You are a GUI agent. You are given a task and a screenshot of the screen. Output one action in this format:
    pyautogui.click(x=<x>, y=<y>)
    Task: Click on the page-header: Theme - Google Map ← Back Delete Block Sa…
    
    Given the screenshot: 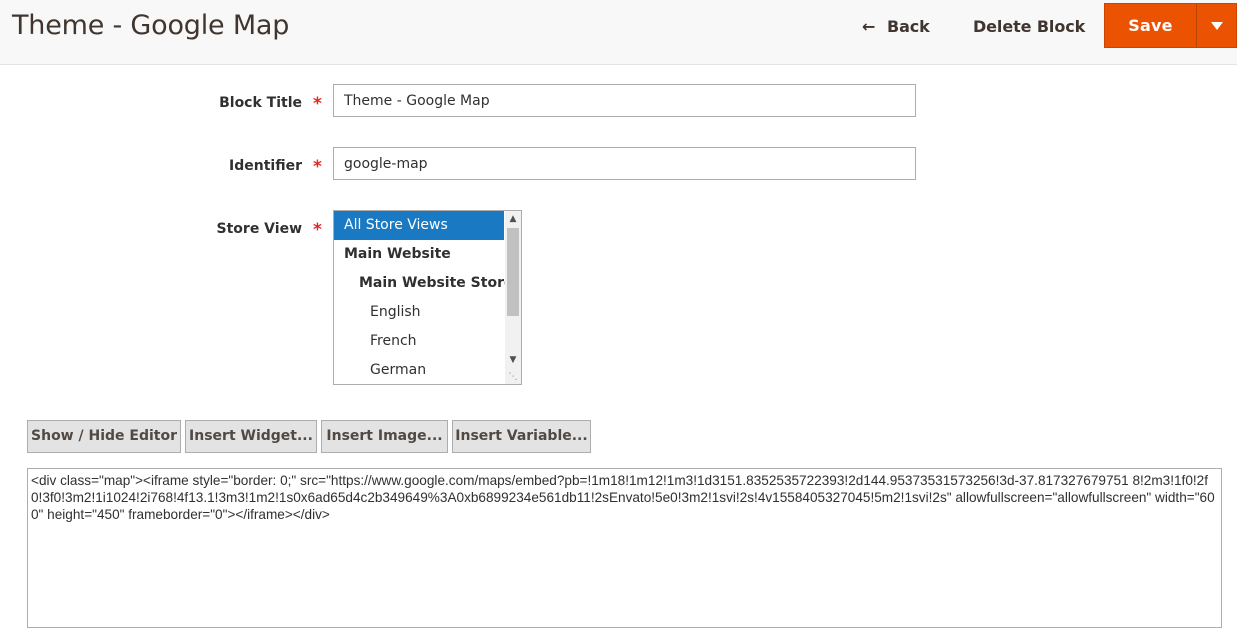 What is the action you would take?
    pyautogui.click(x=618, y=32)
    